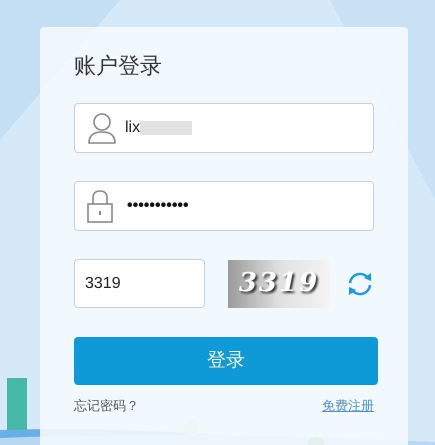  I want to click on user-icon, so click(102, 128).